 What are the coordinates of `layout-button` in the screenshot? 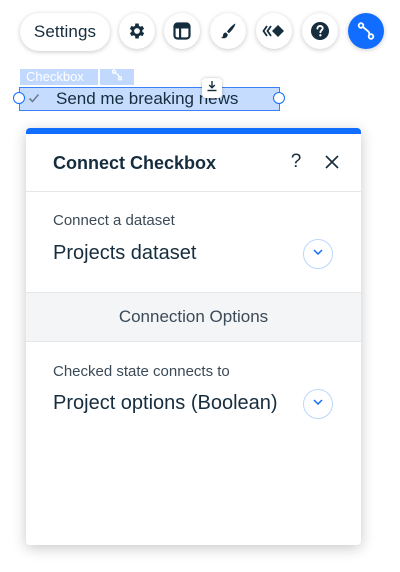 It's located at (182, 31).